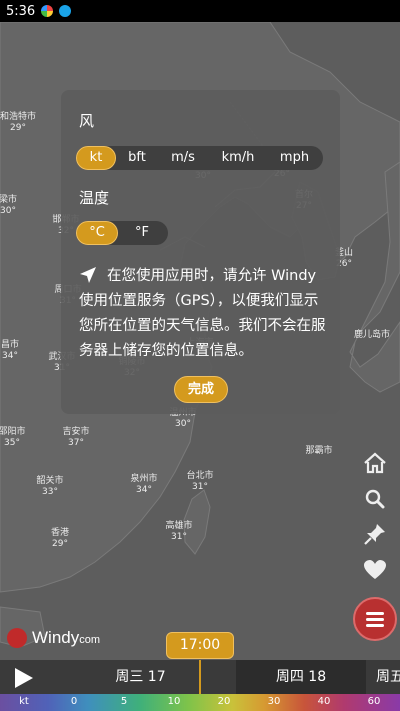 This screenshot has width=400, height=711. I want to click on city-label: 高雄市 31°, so click(178, 532).